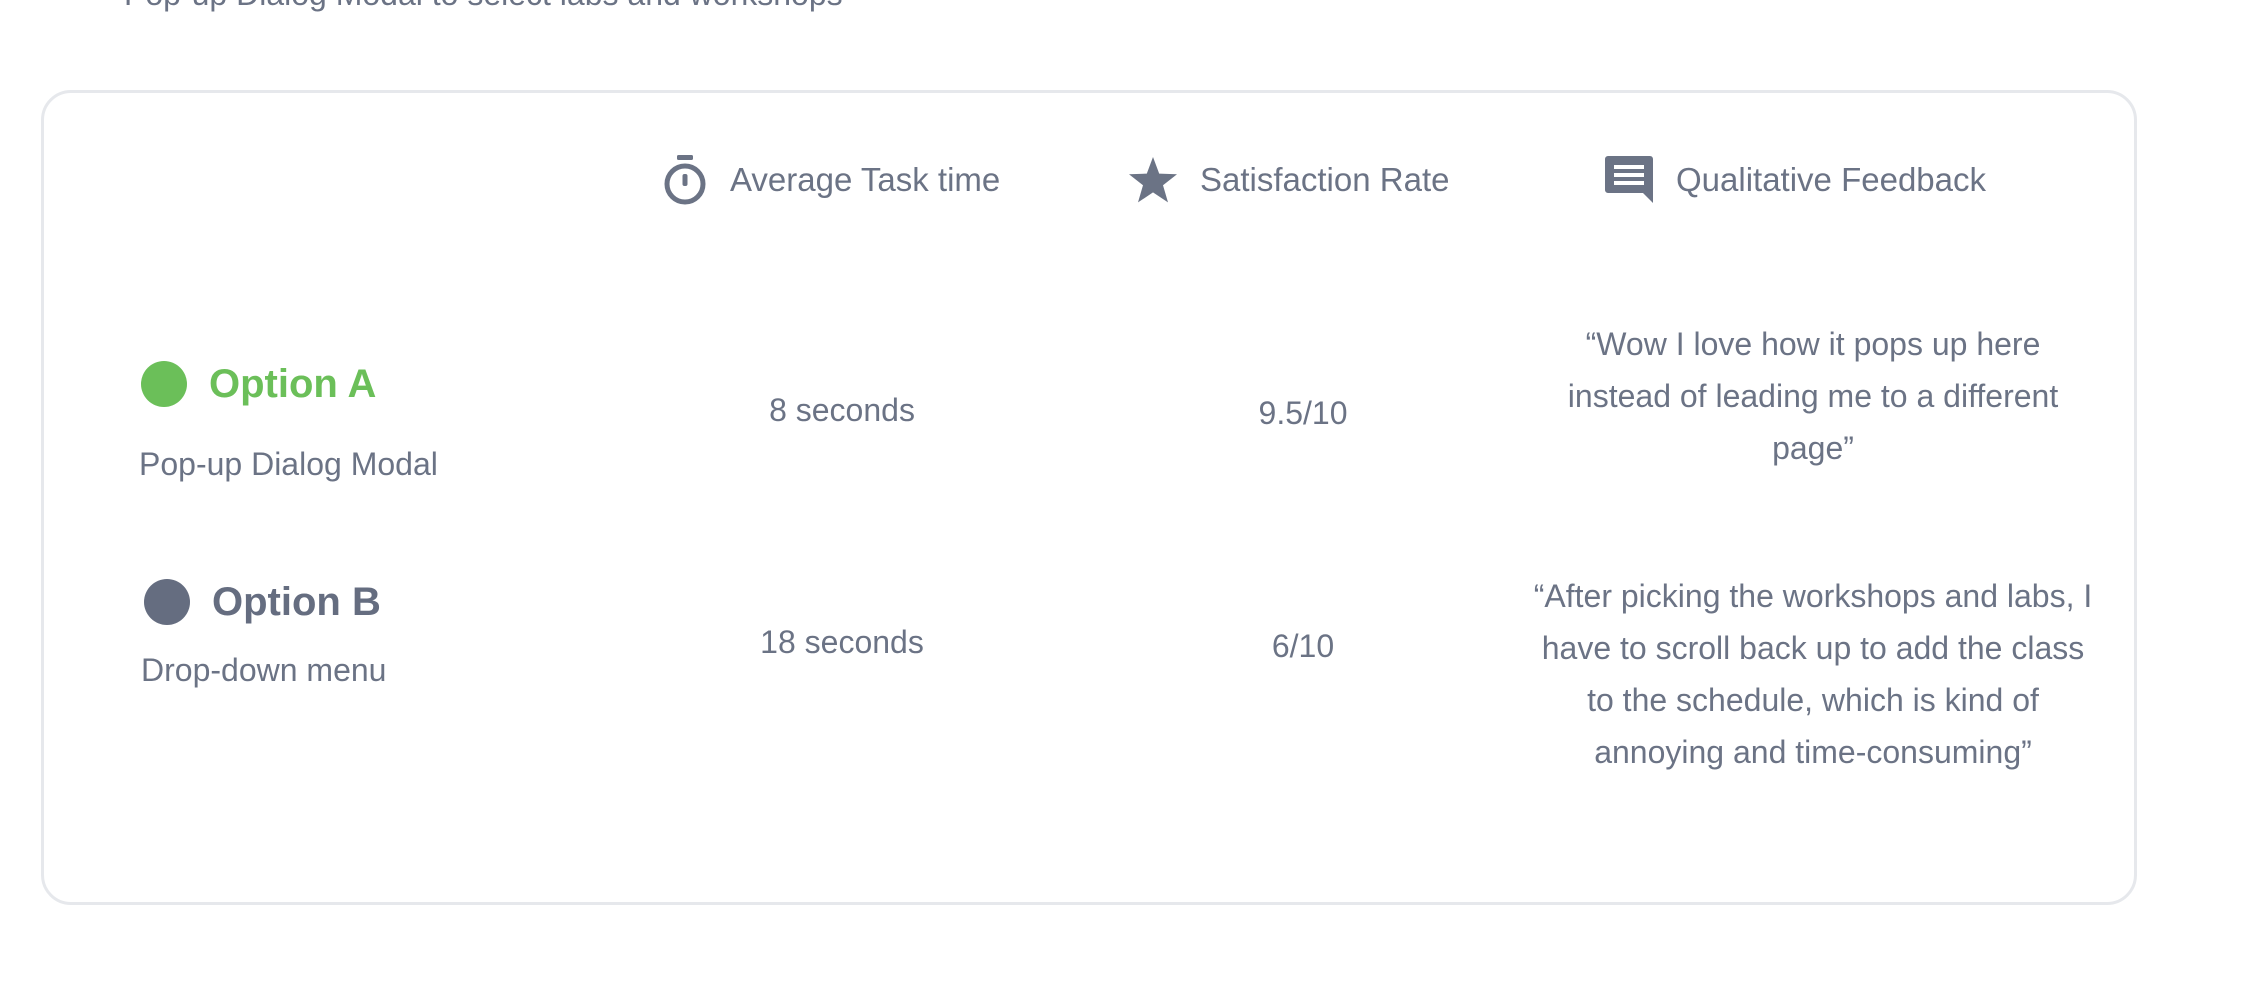 This screenshot has height=996, width=2262. Describe the element at coordinates (288, 464) in the screenshot. I see `option-a-subtitle: Pop-up Dialog Modal` at that location.